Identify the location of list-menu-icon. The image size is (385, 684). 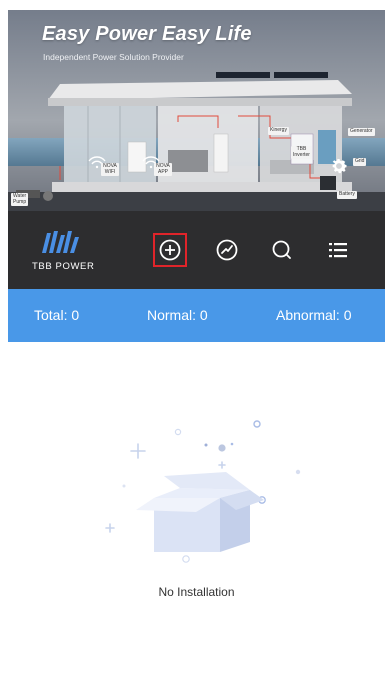
(338, 250).